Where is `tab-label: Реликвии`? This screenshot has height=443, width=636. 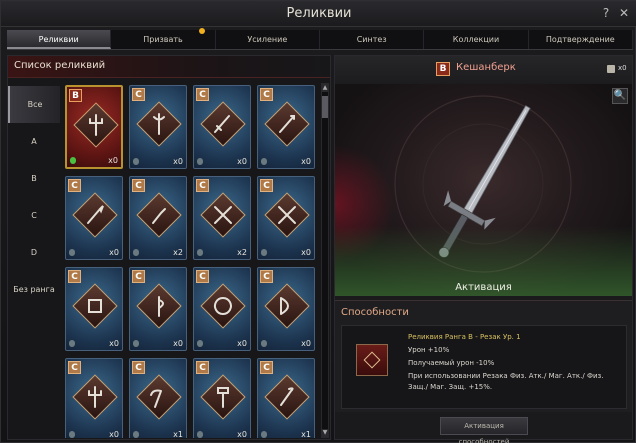 tab-label: Реликвии is located at coordinates (58, 39).